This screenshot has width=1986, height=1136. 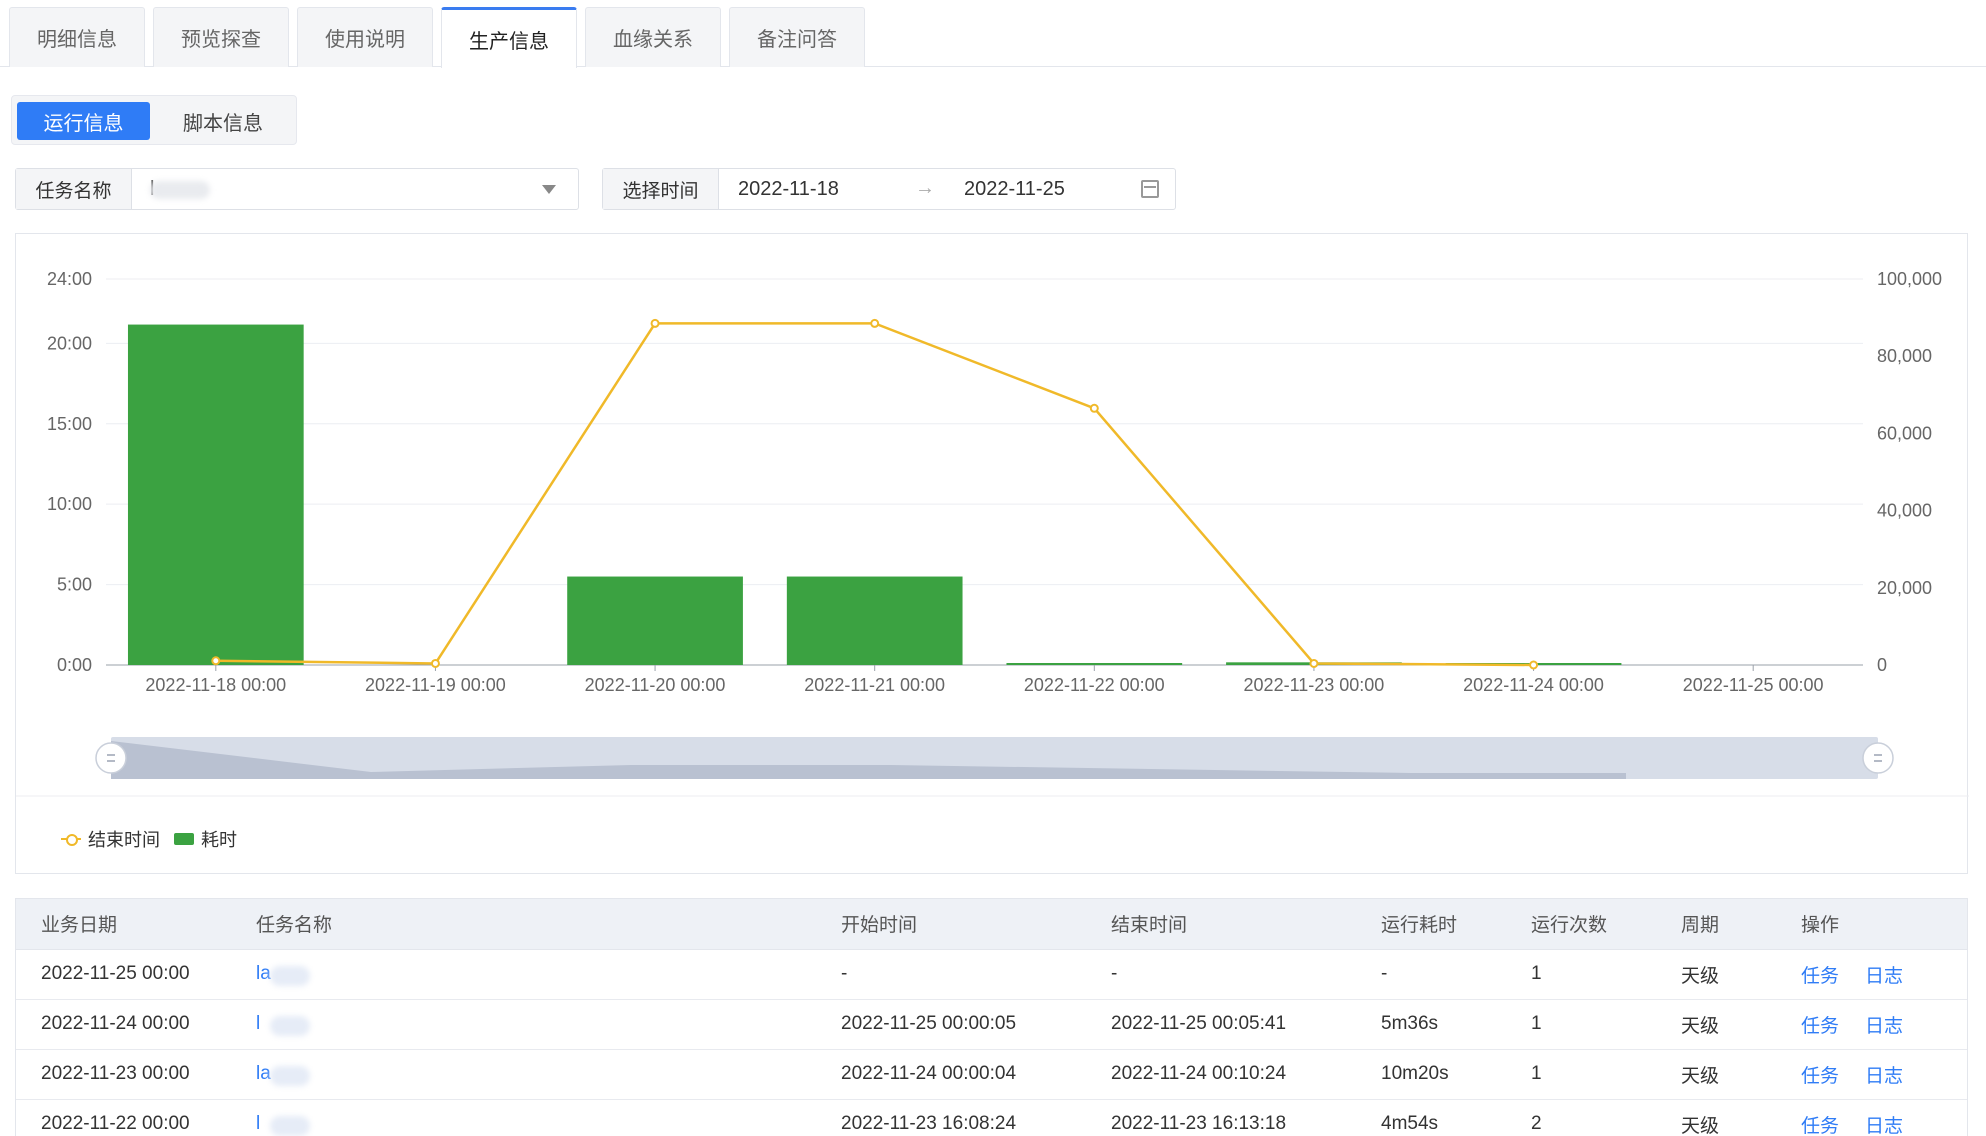 What do you see at coordinates (365, 37) in the screenshot?
I see `tab-usage-guide: 使用说明` at bounding box center [365, 37].